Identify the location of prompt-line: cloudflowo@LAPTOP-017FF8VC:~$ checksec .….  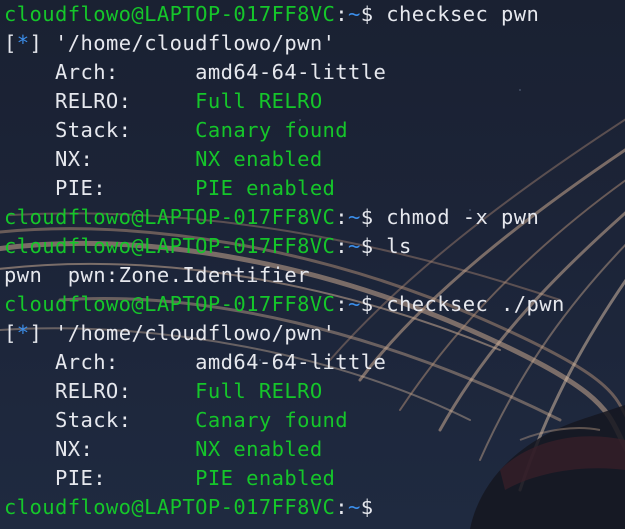
(314, 304).